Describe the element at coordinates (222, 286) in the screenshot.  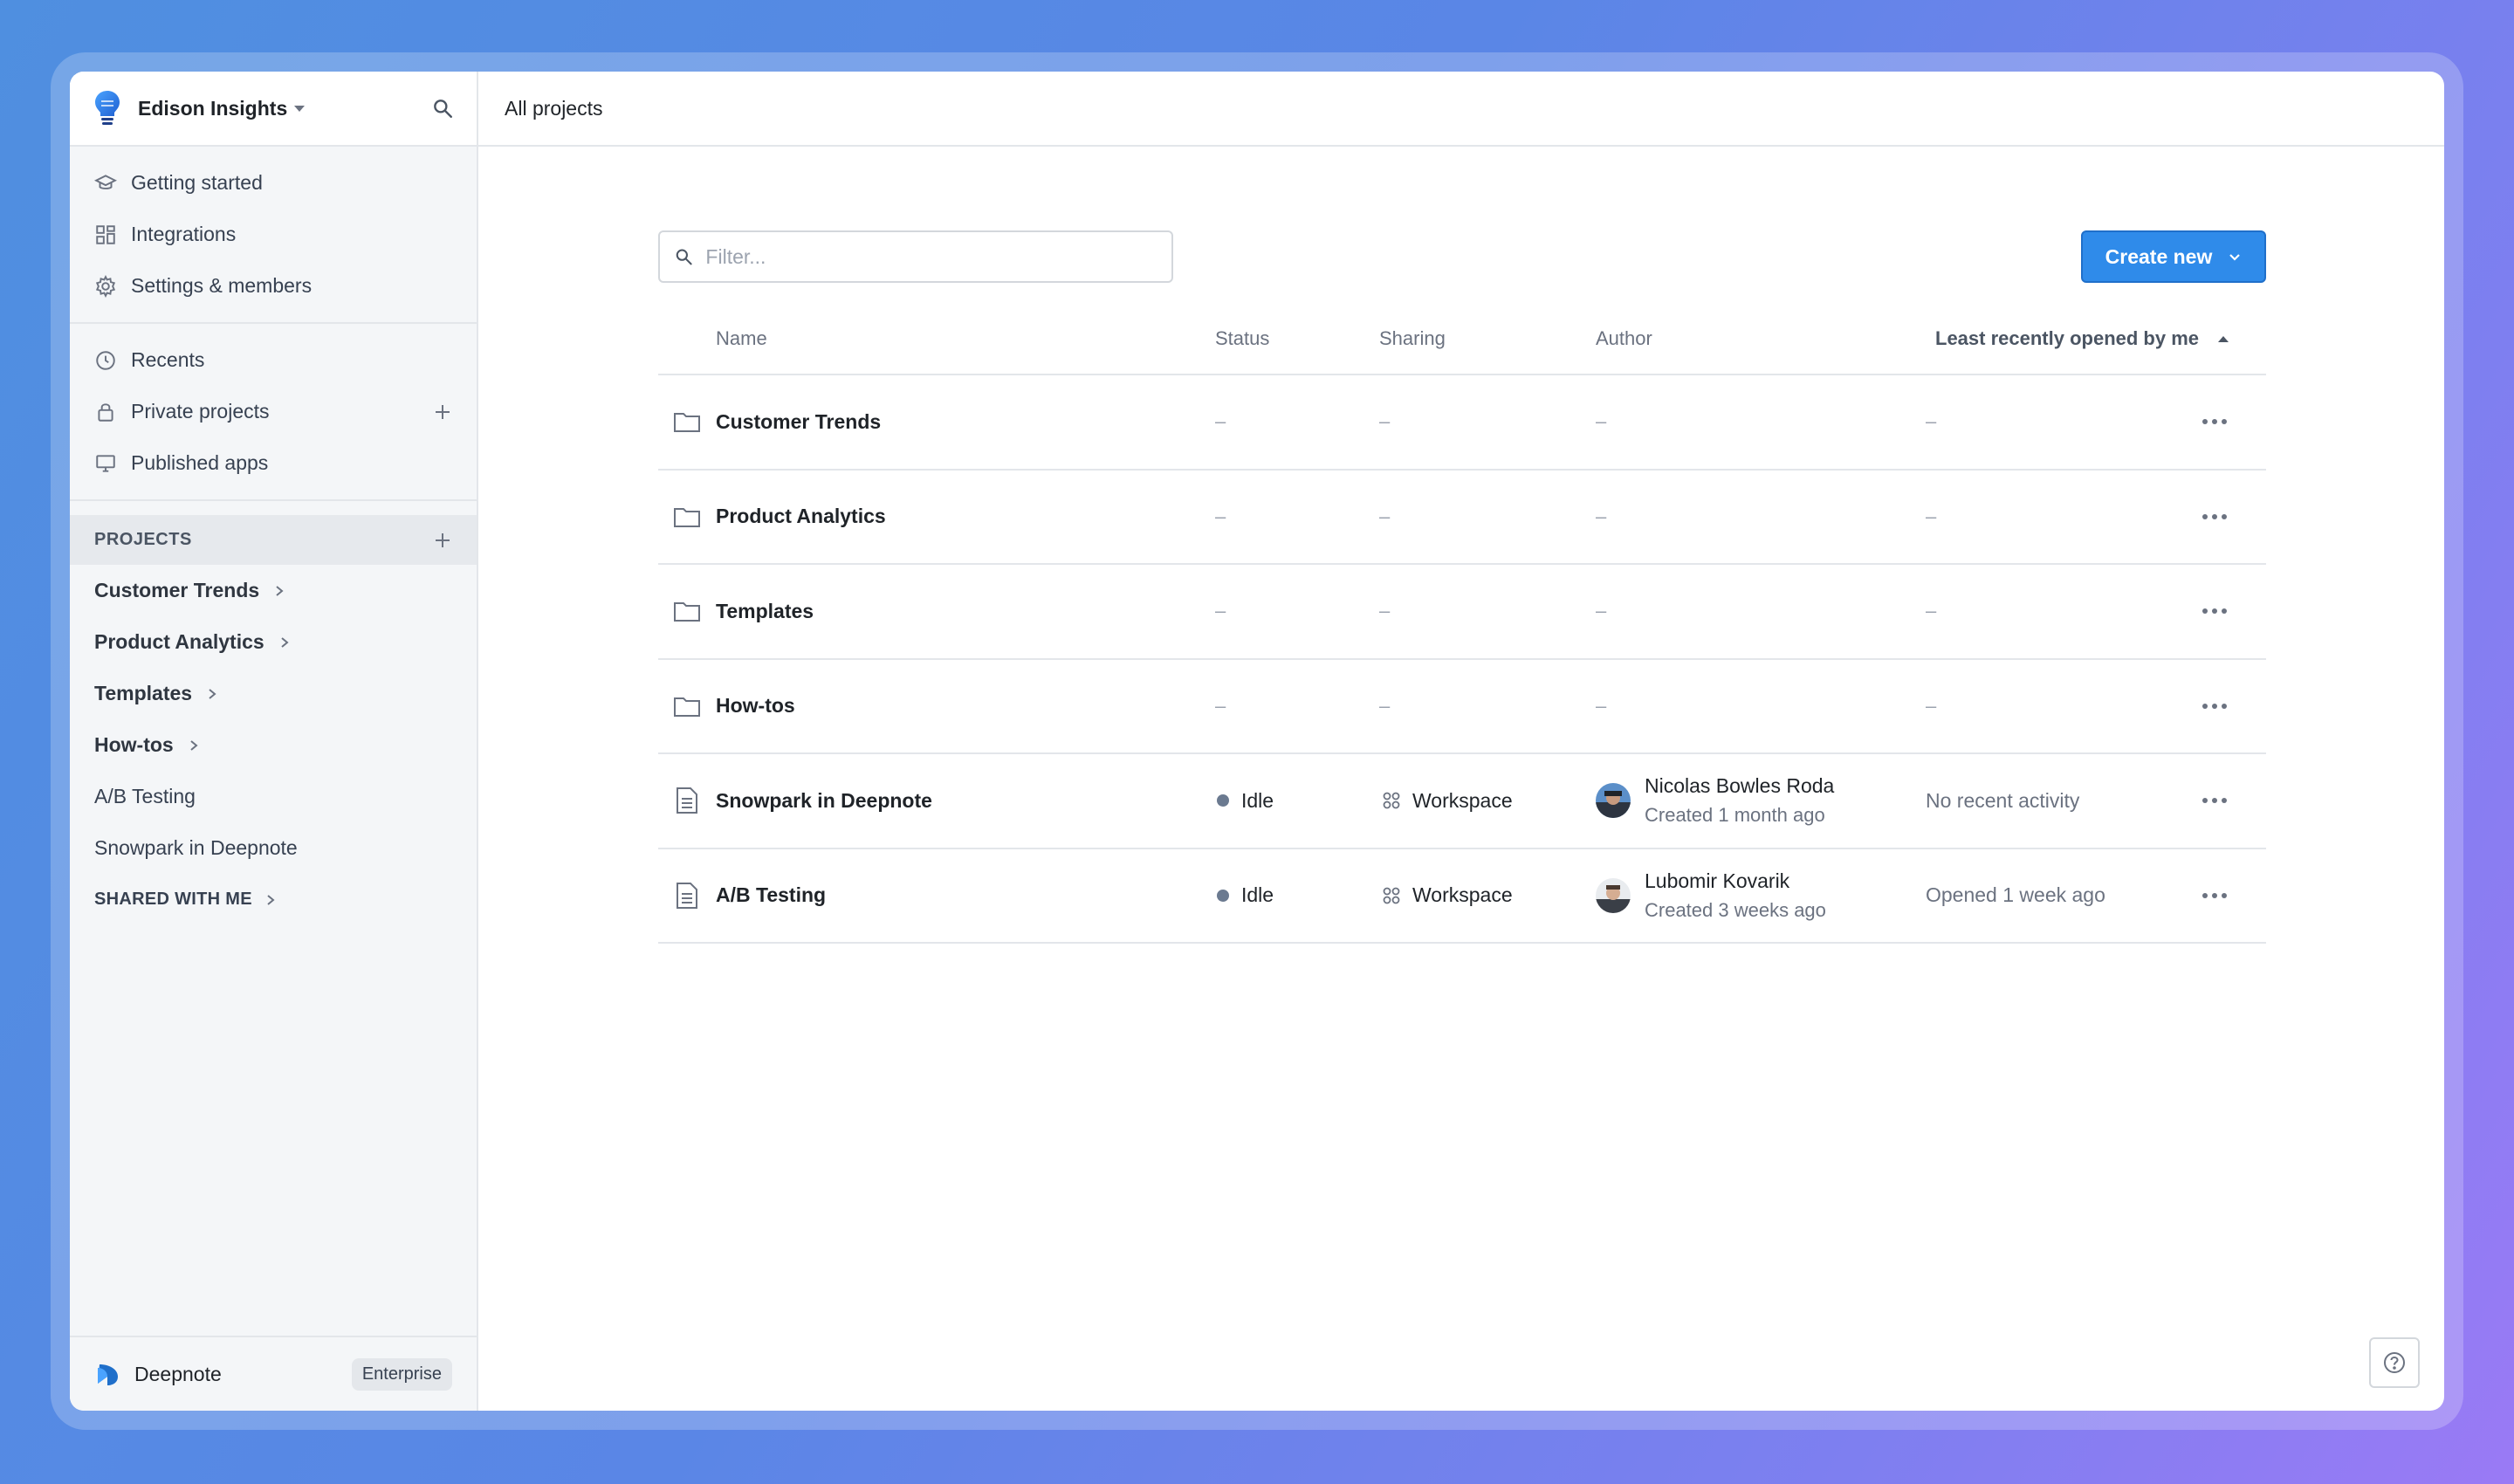
I see `sidebar-item-label: Settings & members` at that location.